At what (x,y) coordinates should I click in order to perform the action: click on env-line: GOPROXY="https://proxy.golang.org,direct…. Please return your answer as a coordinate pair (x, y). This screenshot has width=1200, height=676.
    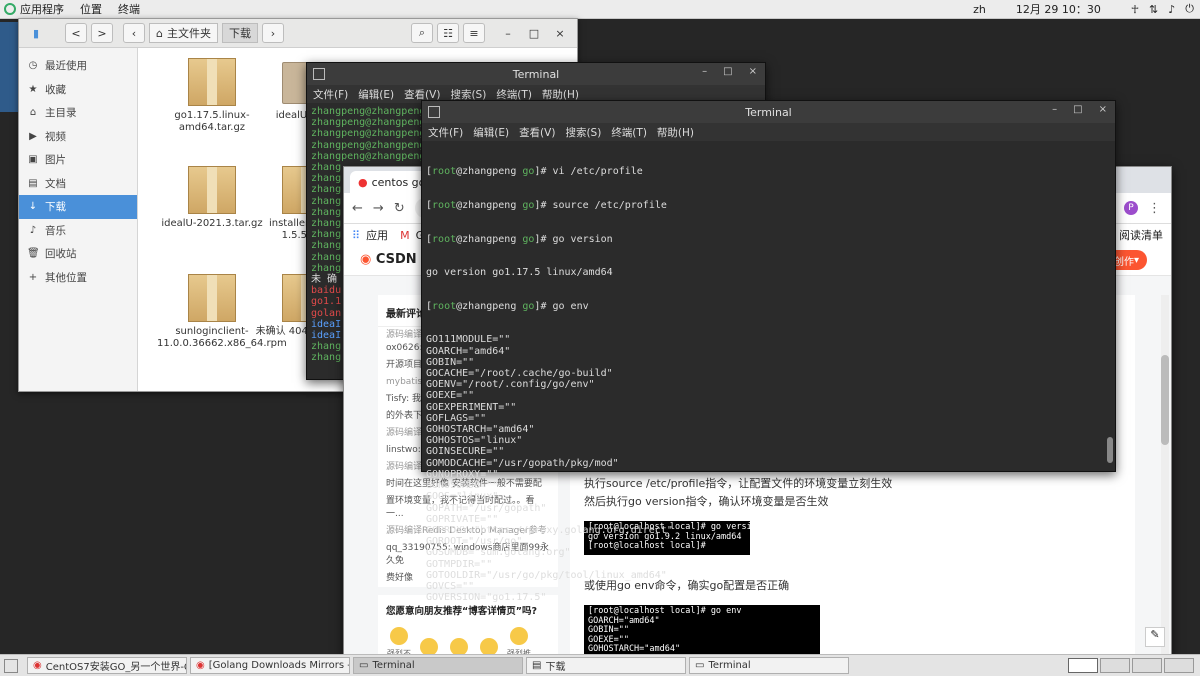
    Looking at the image, I should click on (549, 530).